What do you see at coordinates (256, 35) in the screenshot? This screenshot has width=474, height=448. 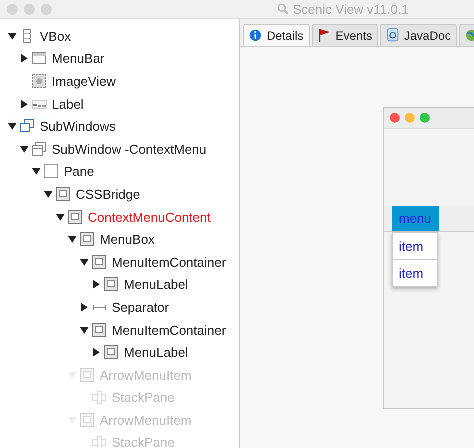 I see `info-icon` at bounding box center [256, 35].